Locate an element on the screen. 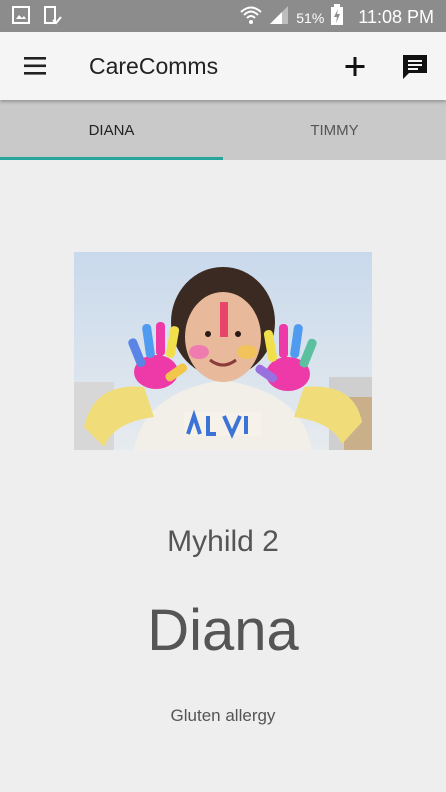  app-title: CareComms is located at coordinates (154, 66).